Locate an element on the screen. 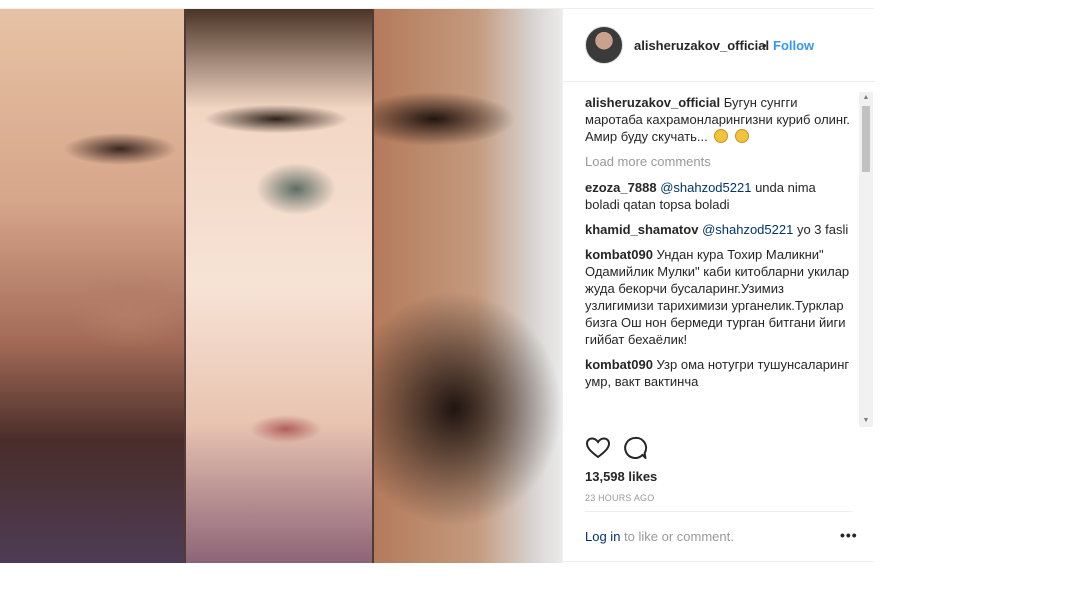  comment-bubble-icon is located at coordinates (635, 448).